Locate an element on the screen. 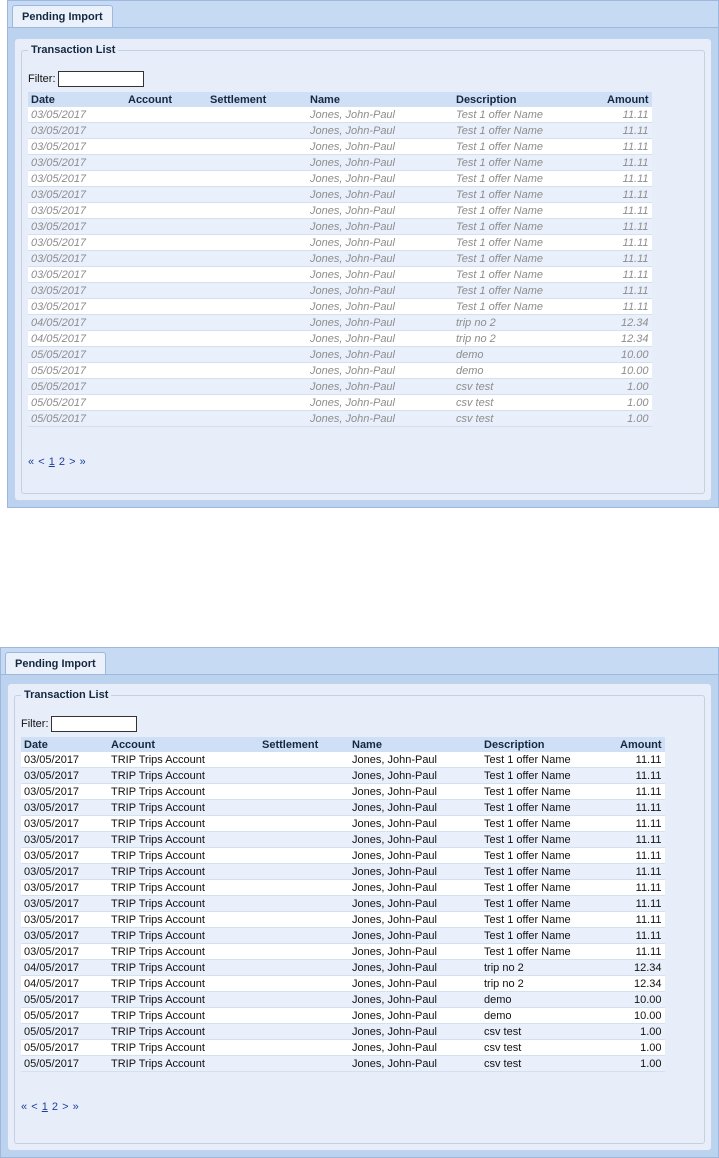 This screenshot has height=1158, width=719. cell-amount: 12.34 is located at coordinates (641, 983).